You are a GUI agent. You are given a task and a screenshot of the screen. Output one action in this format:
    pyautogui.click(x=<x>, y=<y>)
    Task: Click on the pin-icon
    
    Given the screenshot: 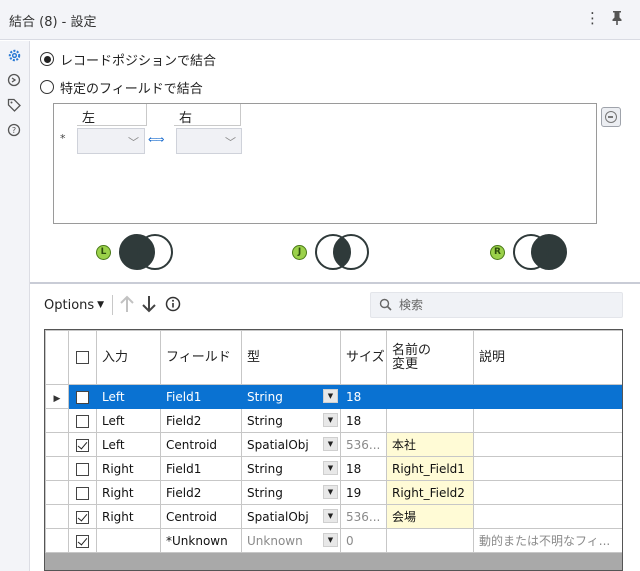 What is the action you would take?
    pyautogui.click(x=617, y=19)
    